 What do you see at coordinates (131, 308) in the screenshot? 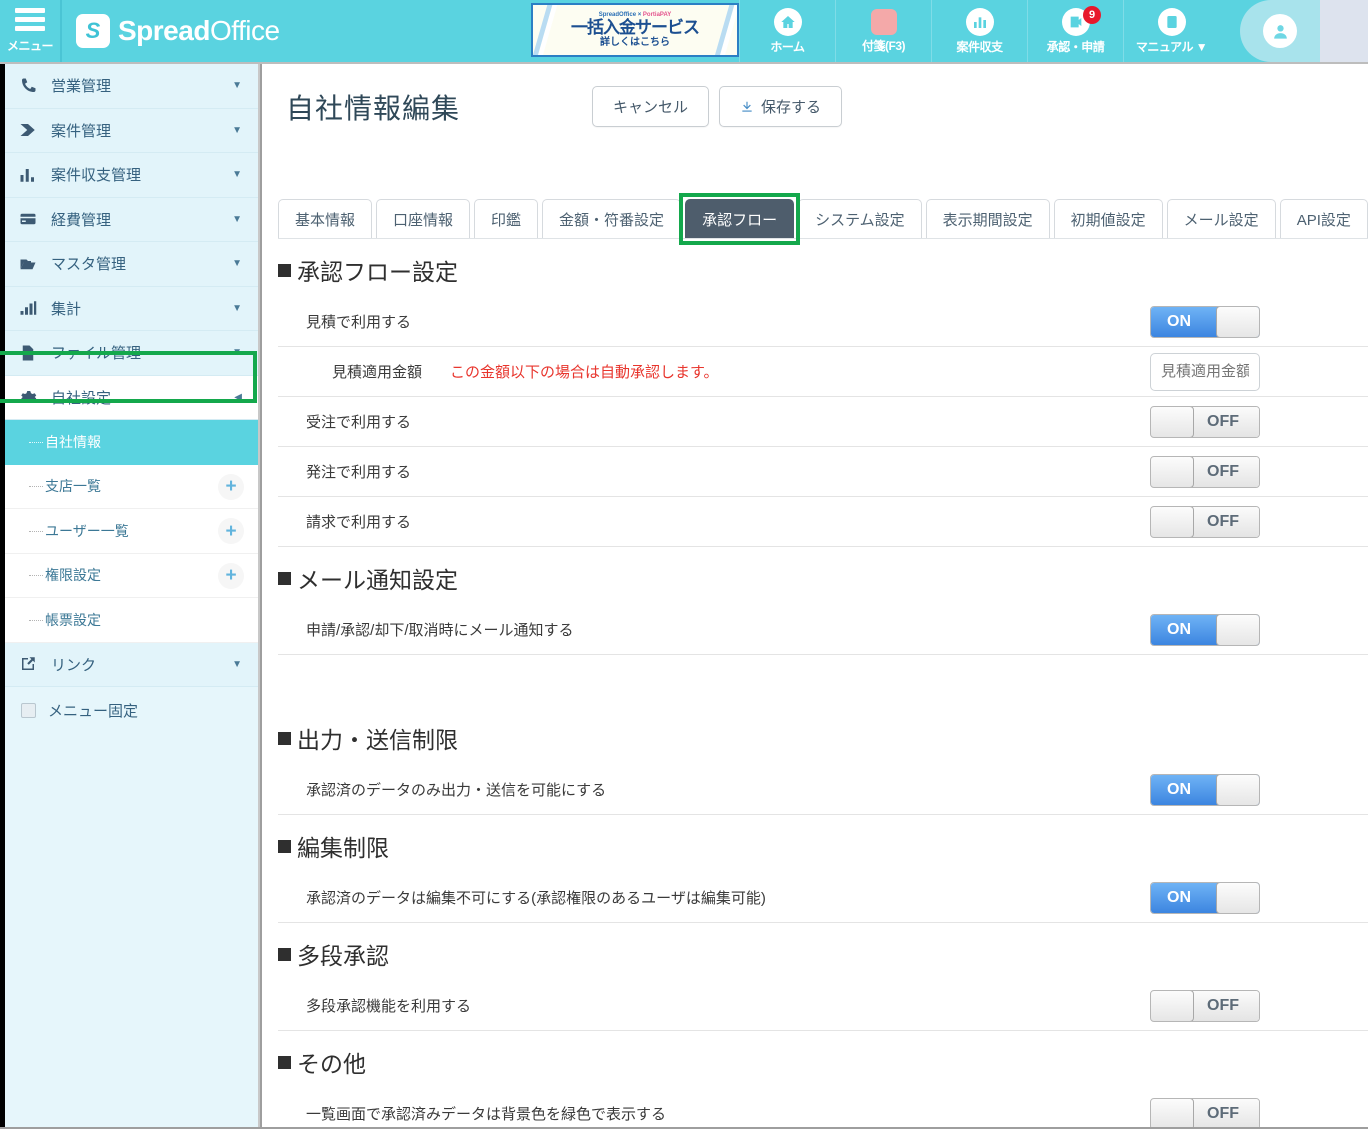
I see `sidebar-item-aggregation: 集計 ▼` at bounding box center [131, 308].